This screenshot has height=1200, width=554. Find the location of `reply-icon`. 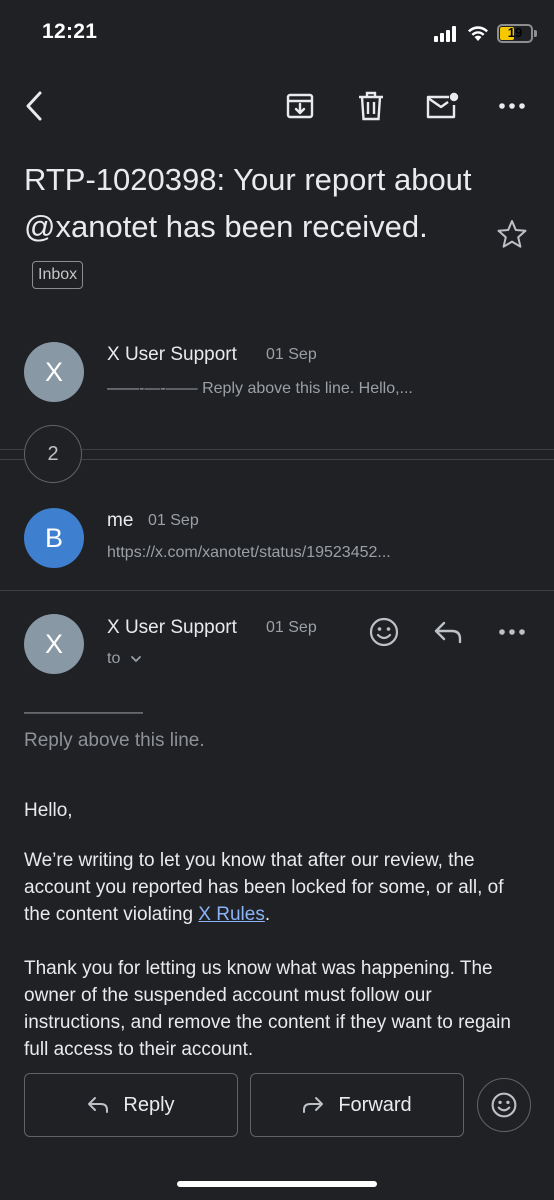

reply-icon is located at coordinates (448, 632).